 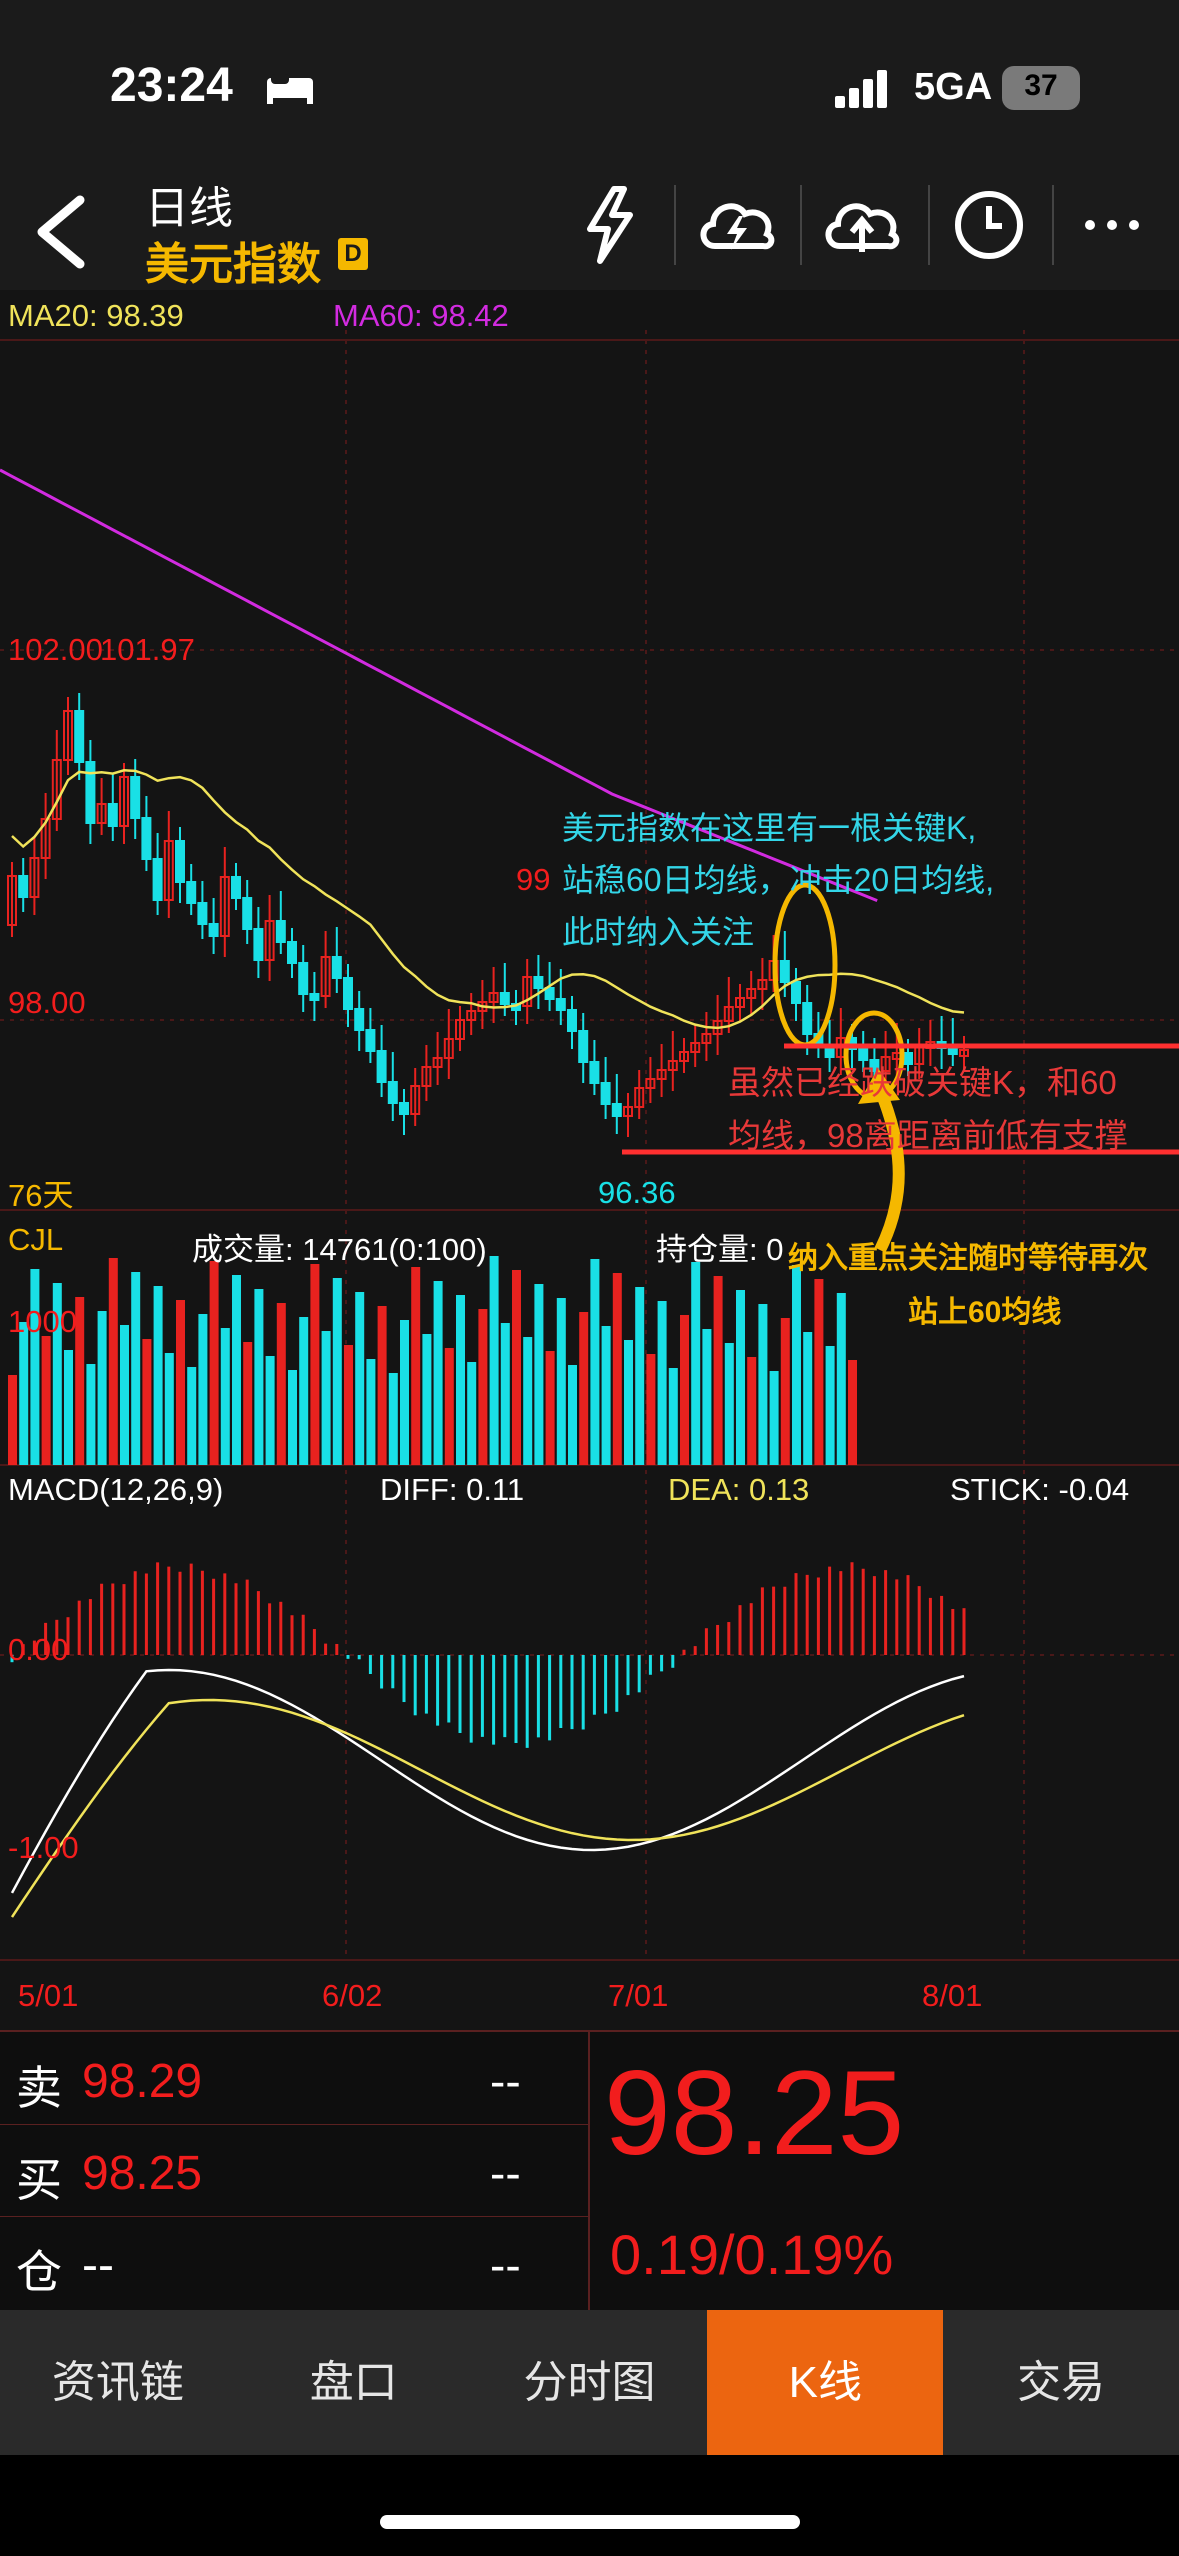 What do you see at coordinates (43, 1847) in the screenshot?
I see `macd-neg-label: -1.00` at bounding box center [43, 1847].